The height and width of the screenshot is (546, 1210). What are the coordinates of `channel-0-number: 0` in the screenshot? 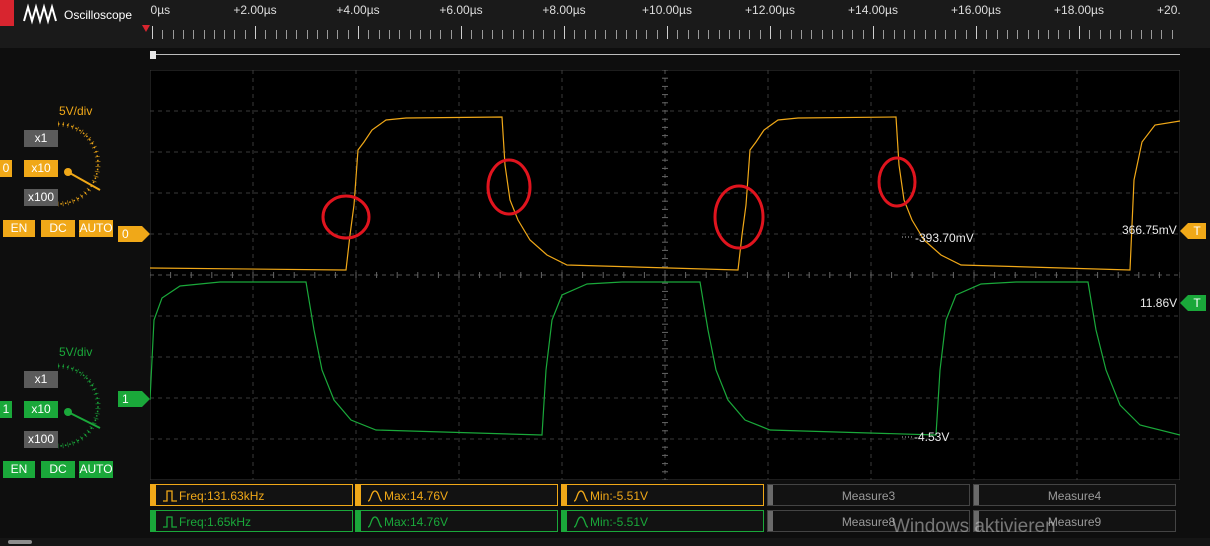 It's located at (6, 168).